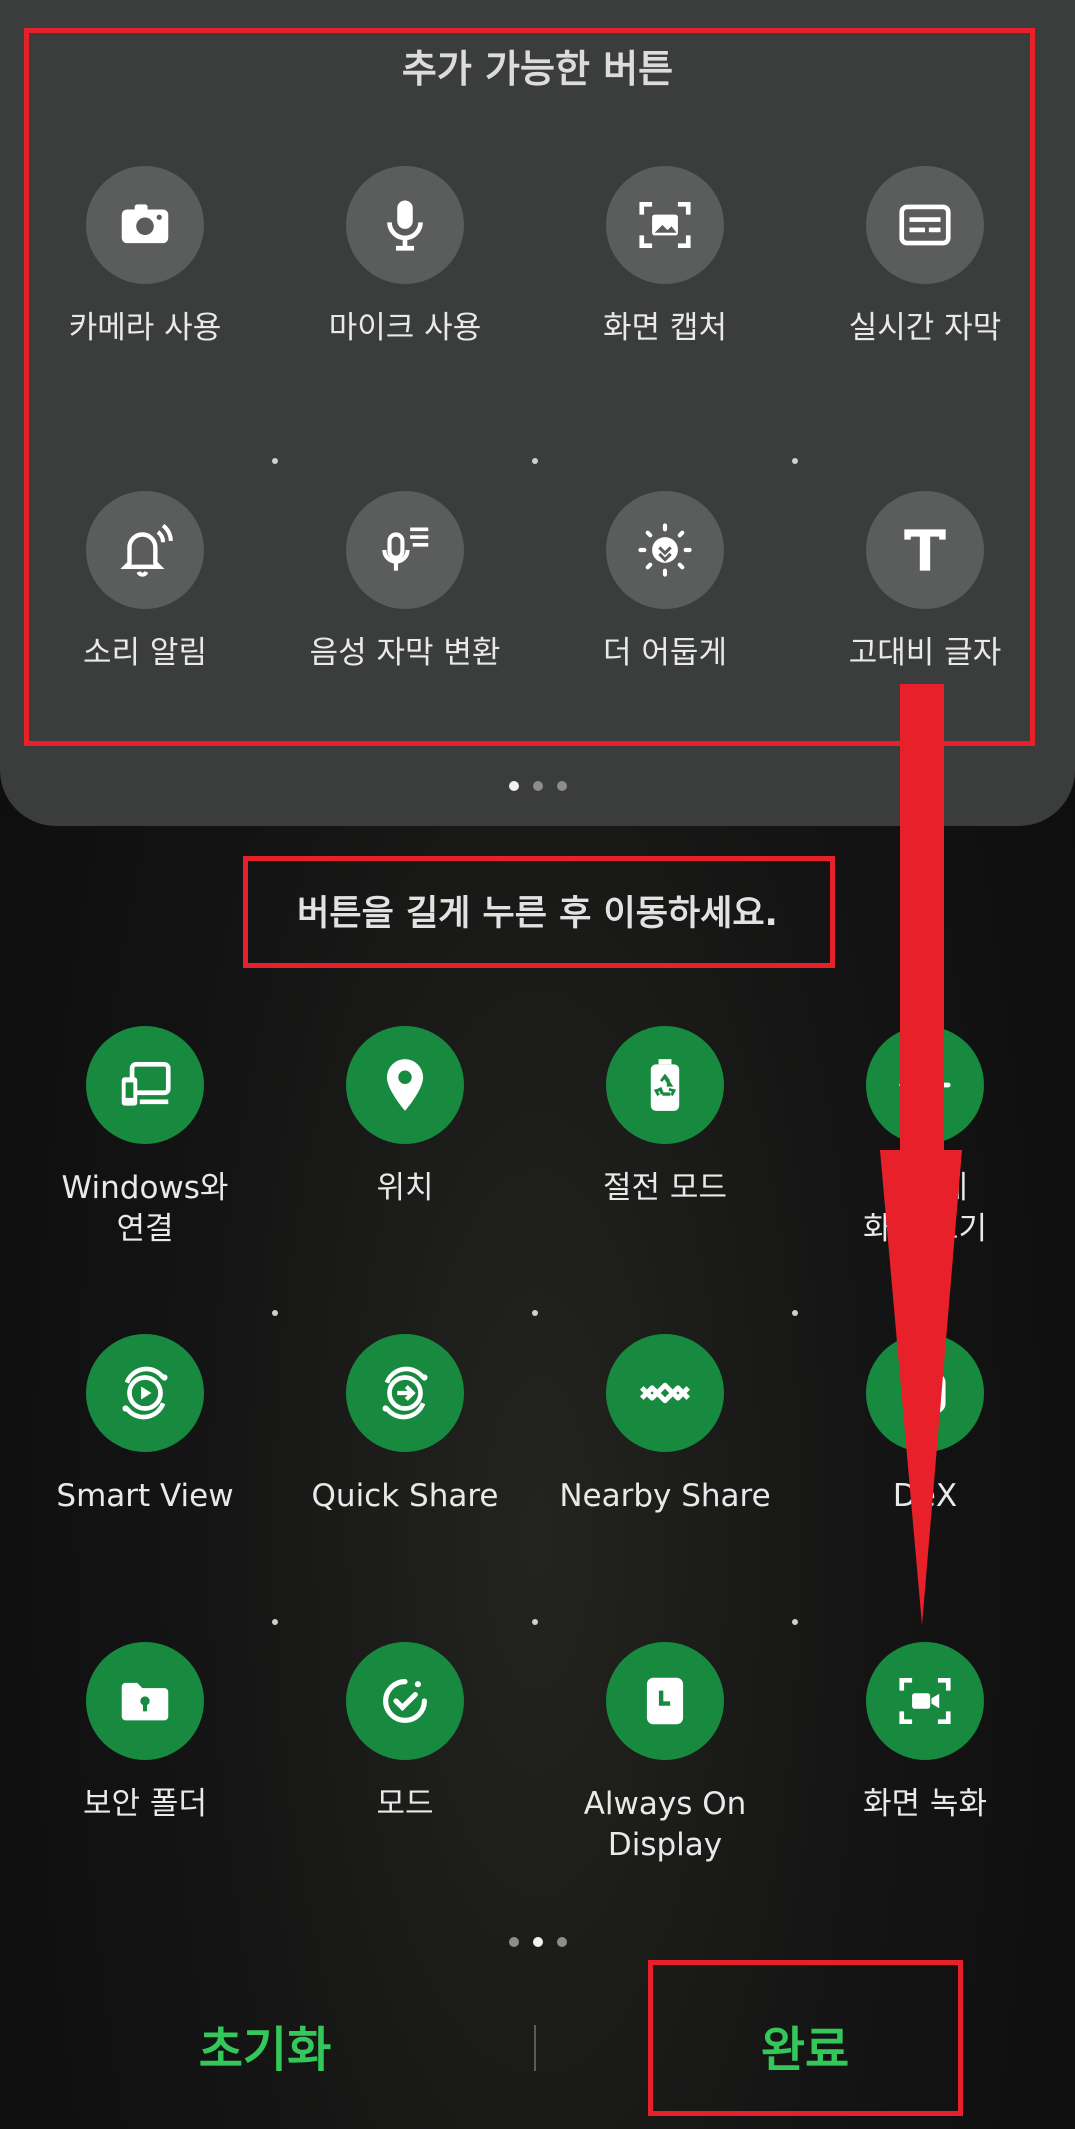  Describe the element at coordinates (925, 1425) in the screenshot. I see `dex-button: DeX` at that location.